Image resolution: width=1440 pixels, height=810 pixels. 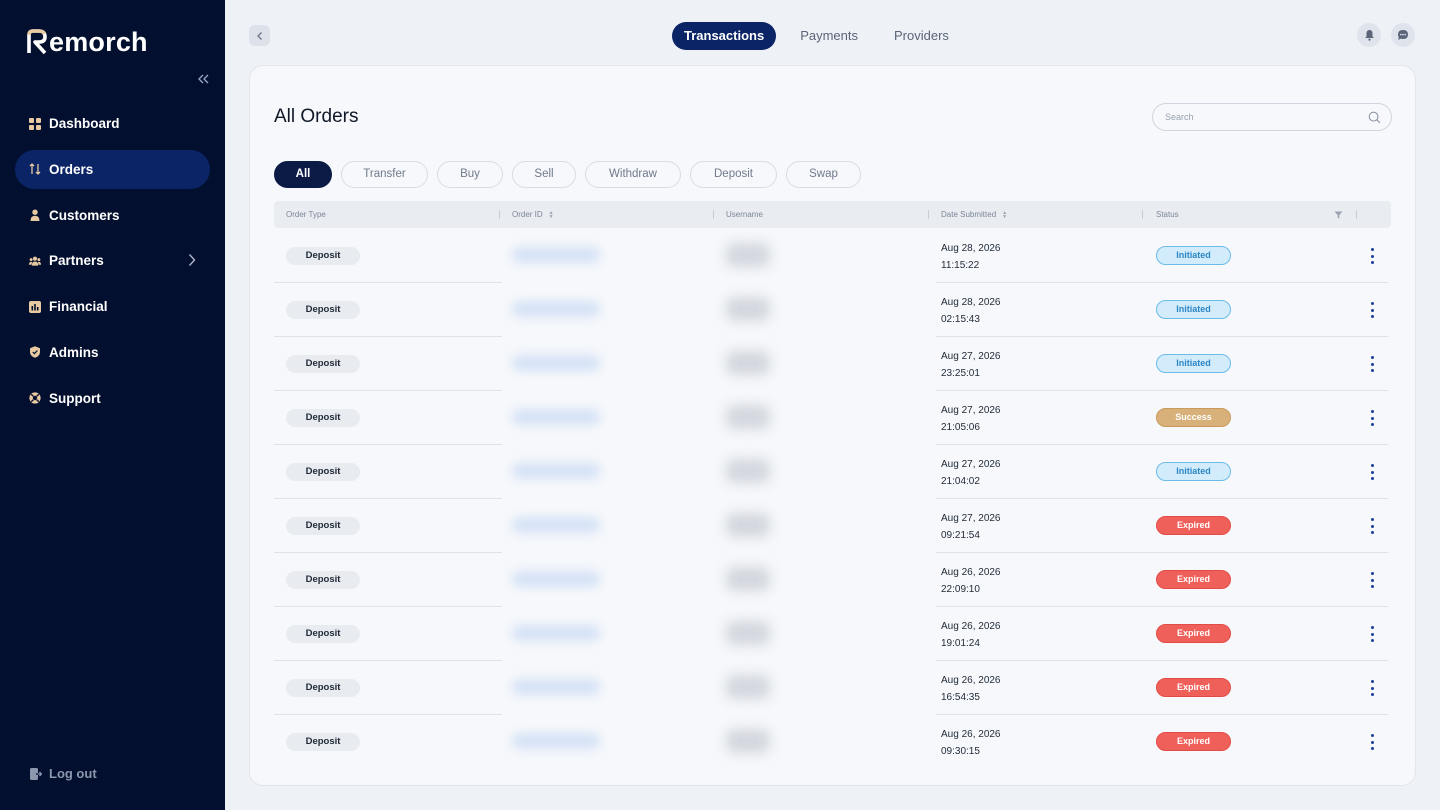 What do you see at coordinates (633, 174) in the screenshot?
I see `filter-withdraw: Withdraw` at bounding box center [633, 174].